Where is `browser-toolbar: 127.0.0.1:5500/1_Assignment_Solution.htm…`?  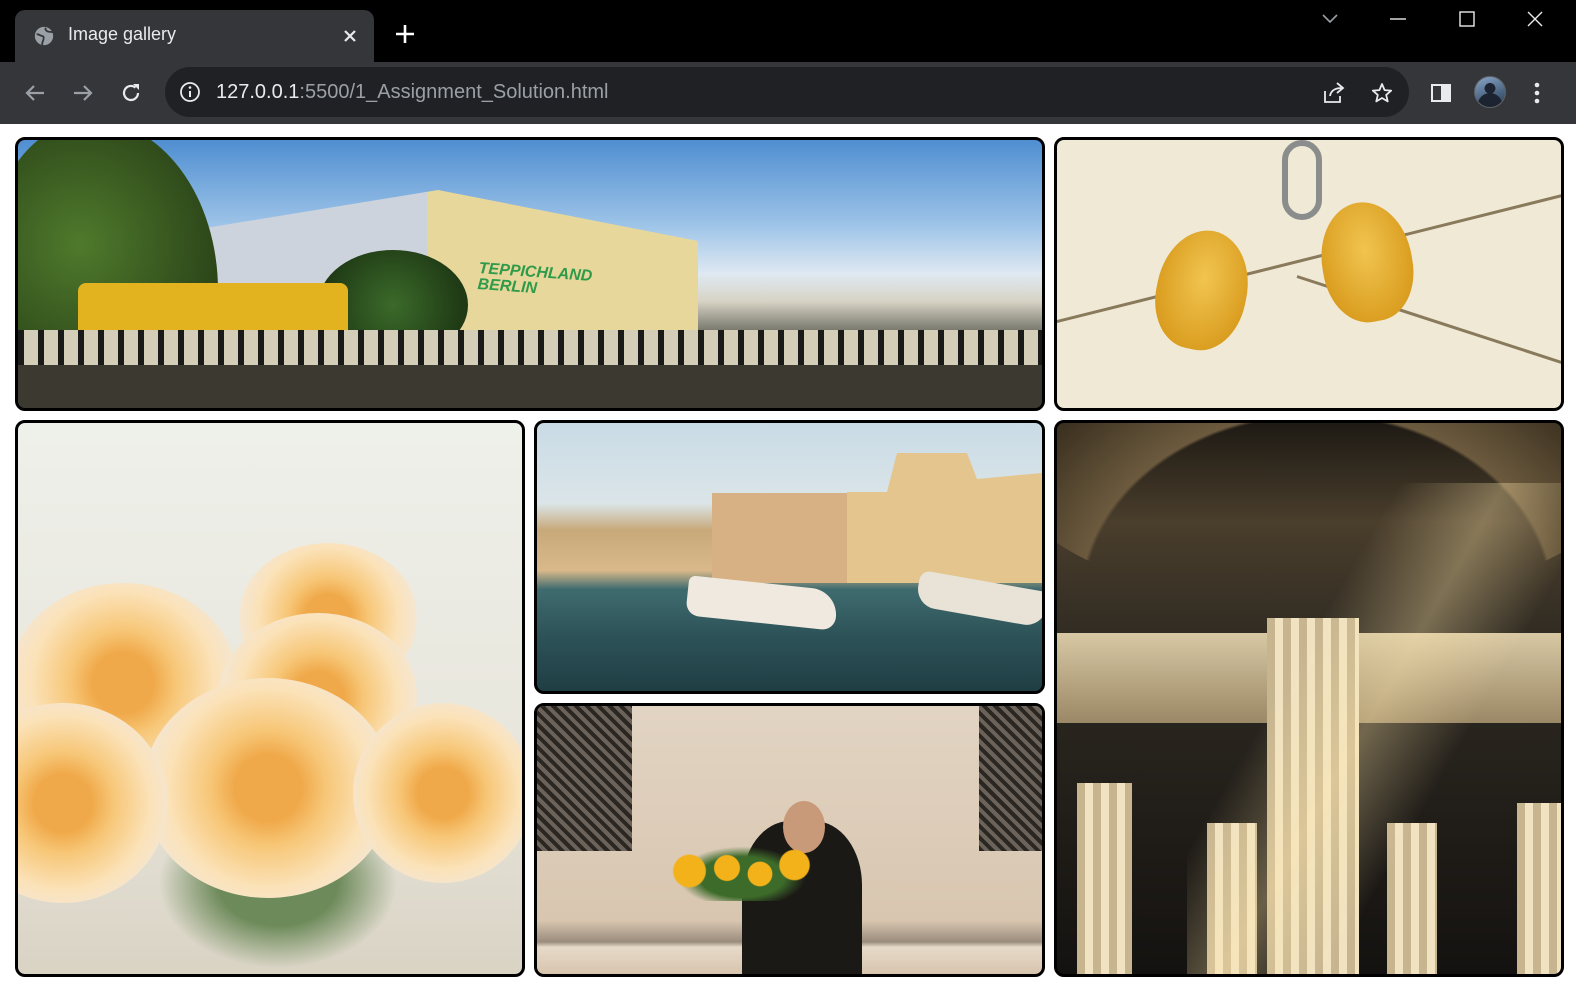
browser-toolbar: 127.0.0.1:5500/1_Assignment_Solution.htm… is located at coordinates (788, 93).